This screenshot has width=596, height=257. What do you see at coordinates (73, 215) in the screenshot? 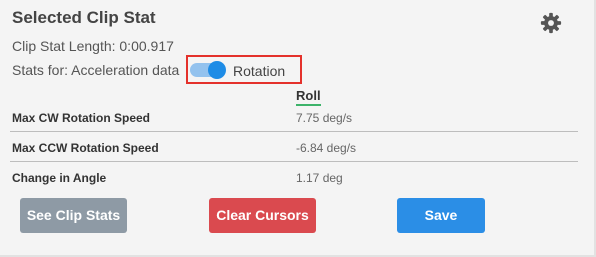
I see `see-clip-stats-button: See Clip Stats` at bounding box center [73, 215].